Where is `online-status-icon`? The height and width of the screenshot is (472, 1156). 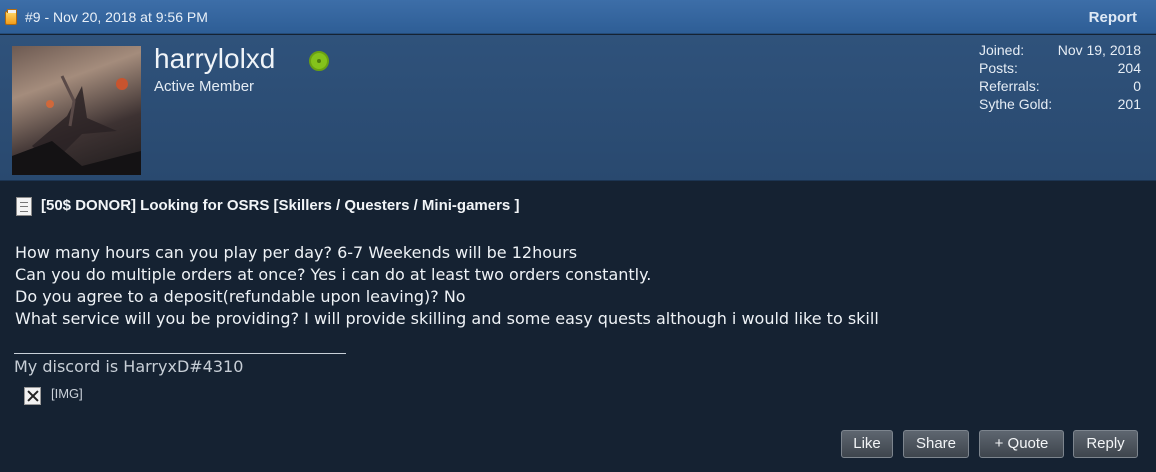 online-status-icon is located at coordinates (319, 61).